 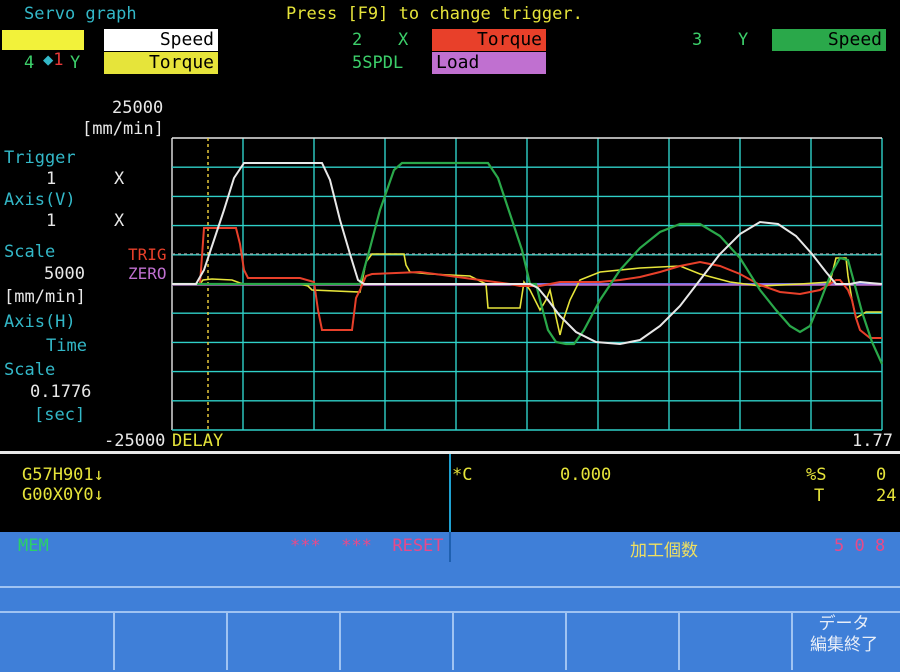 I want to click on work-count-value: 5 0 8, so click(x=860, y=546).